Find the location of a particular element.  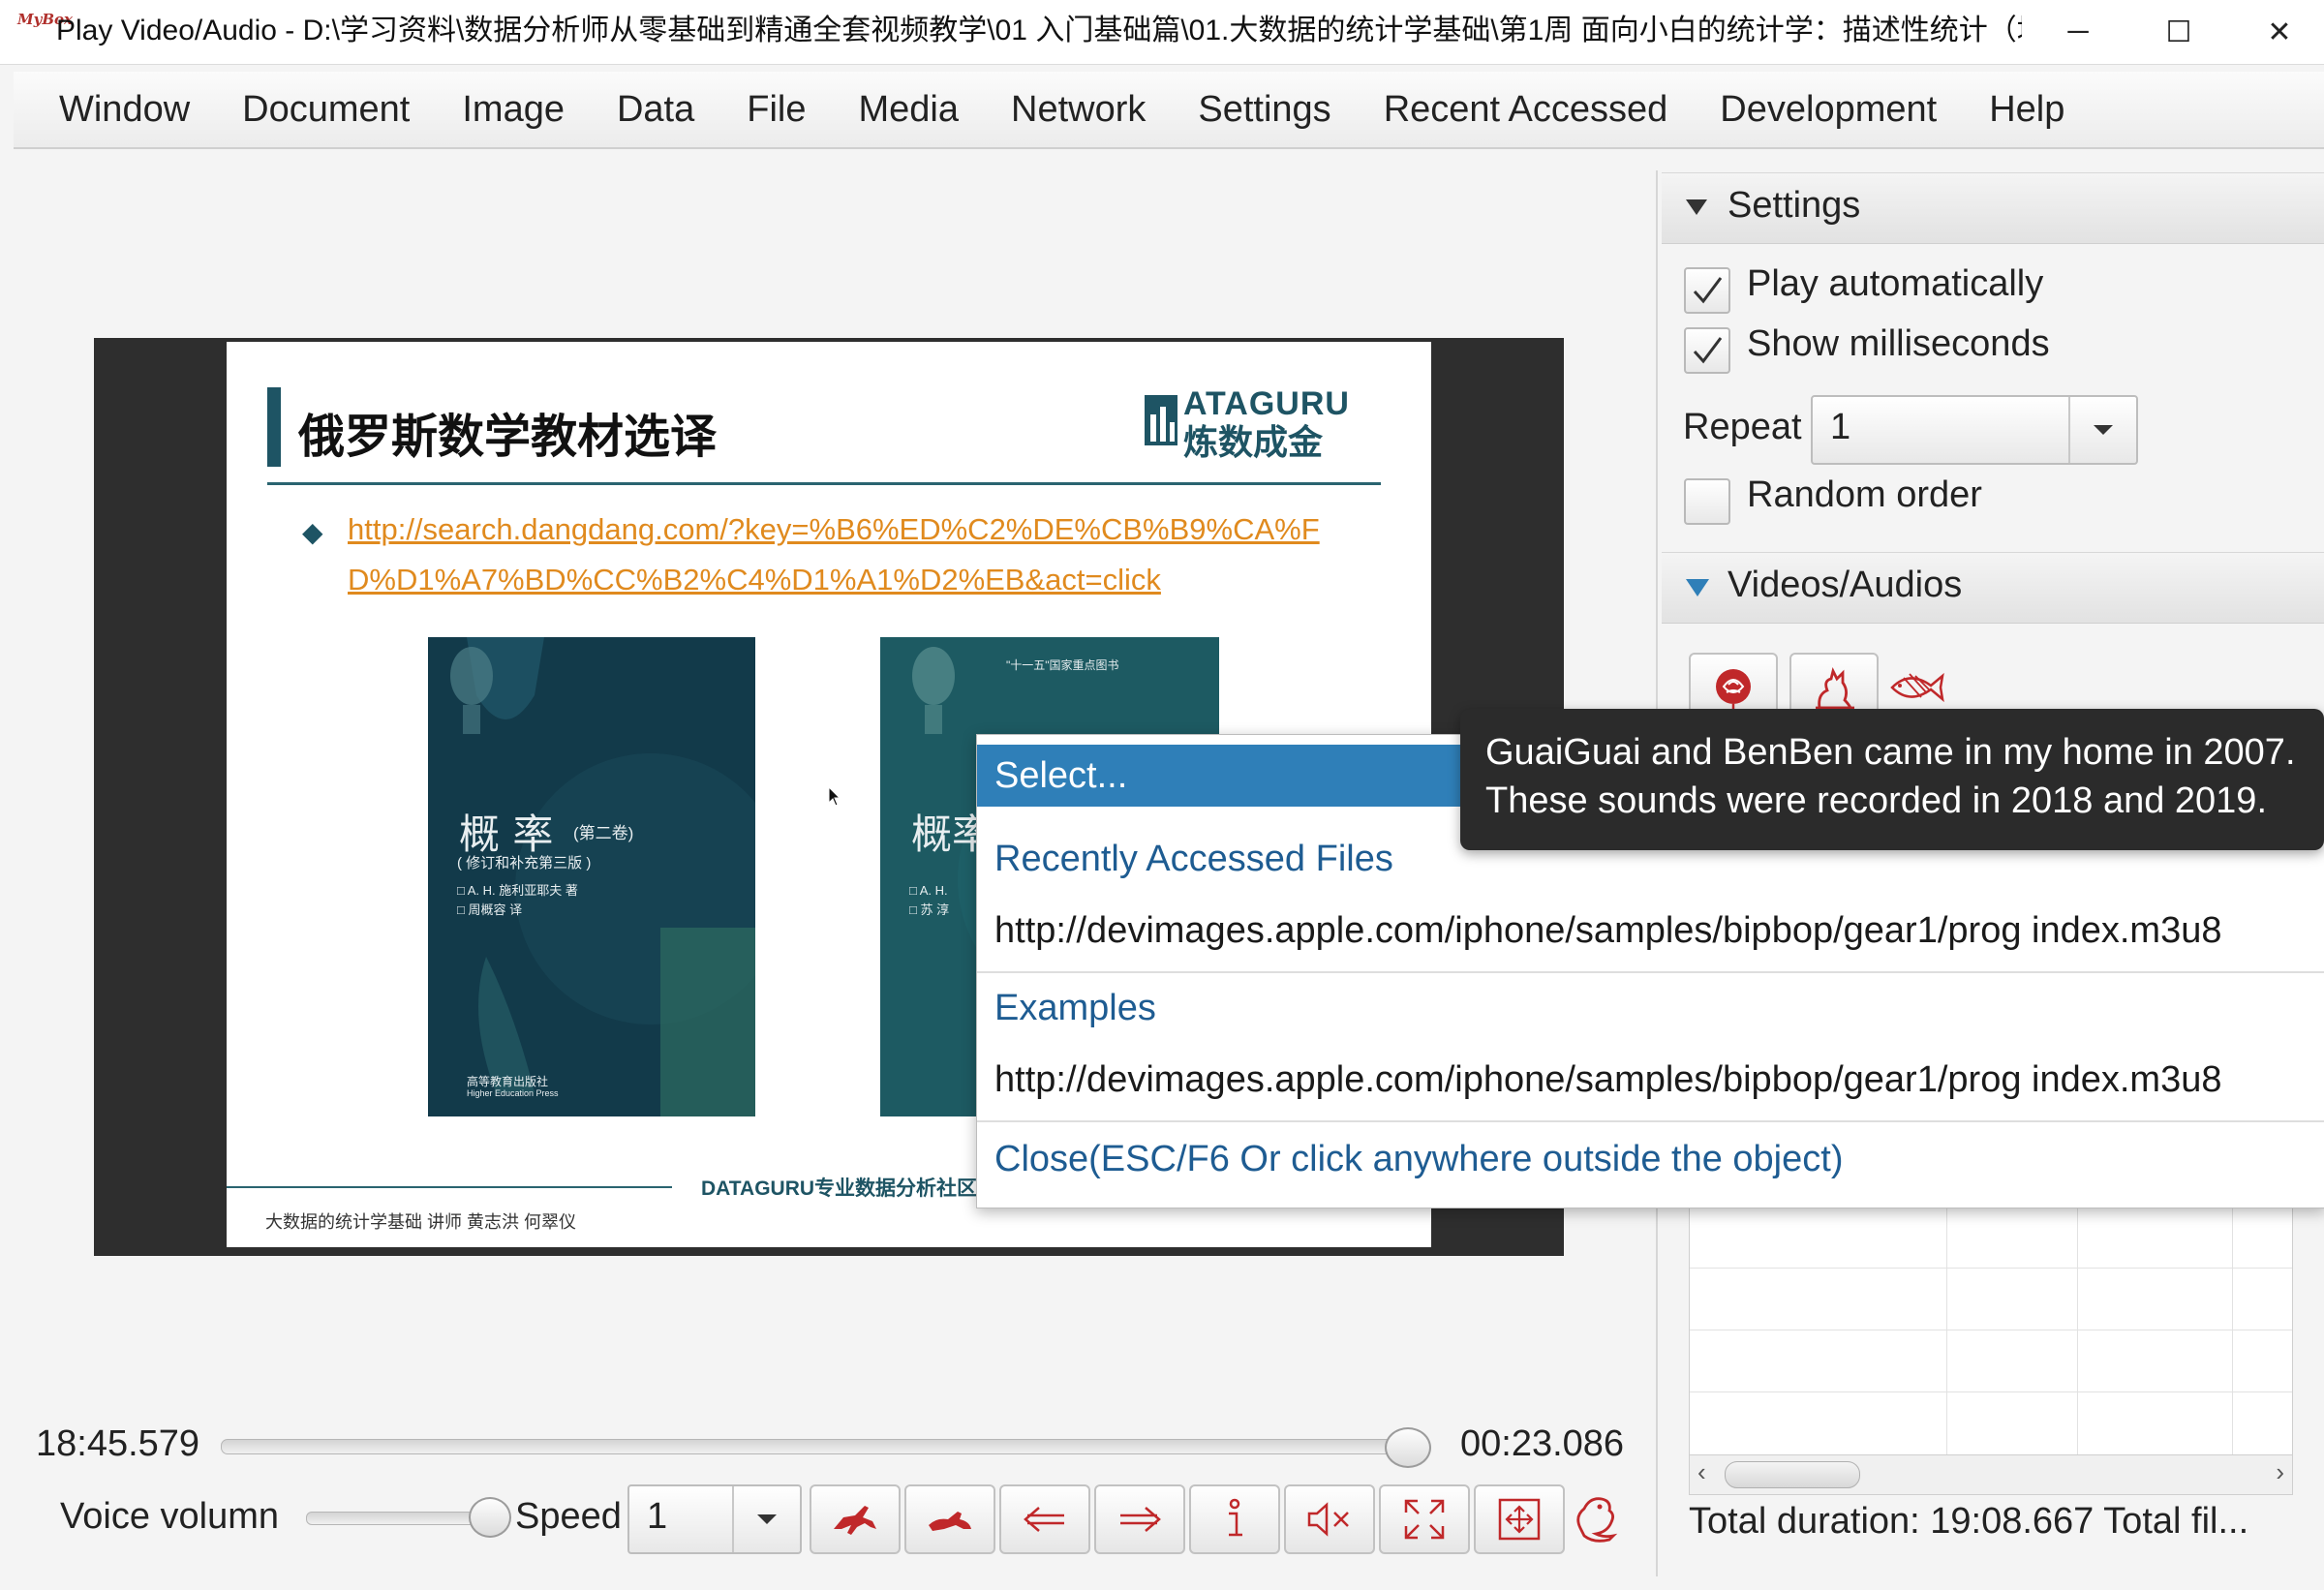

info-icon is located at coordinates (1236, 1517).